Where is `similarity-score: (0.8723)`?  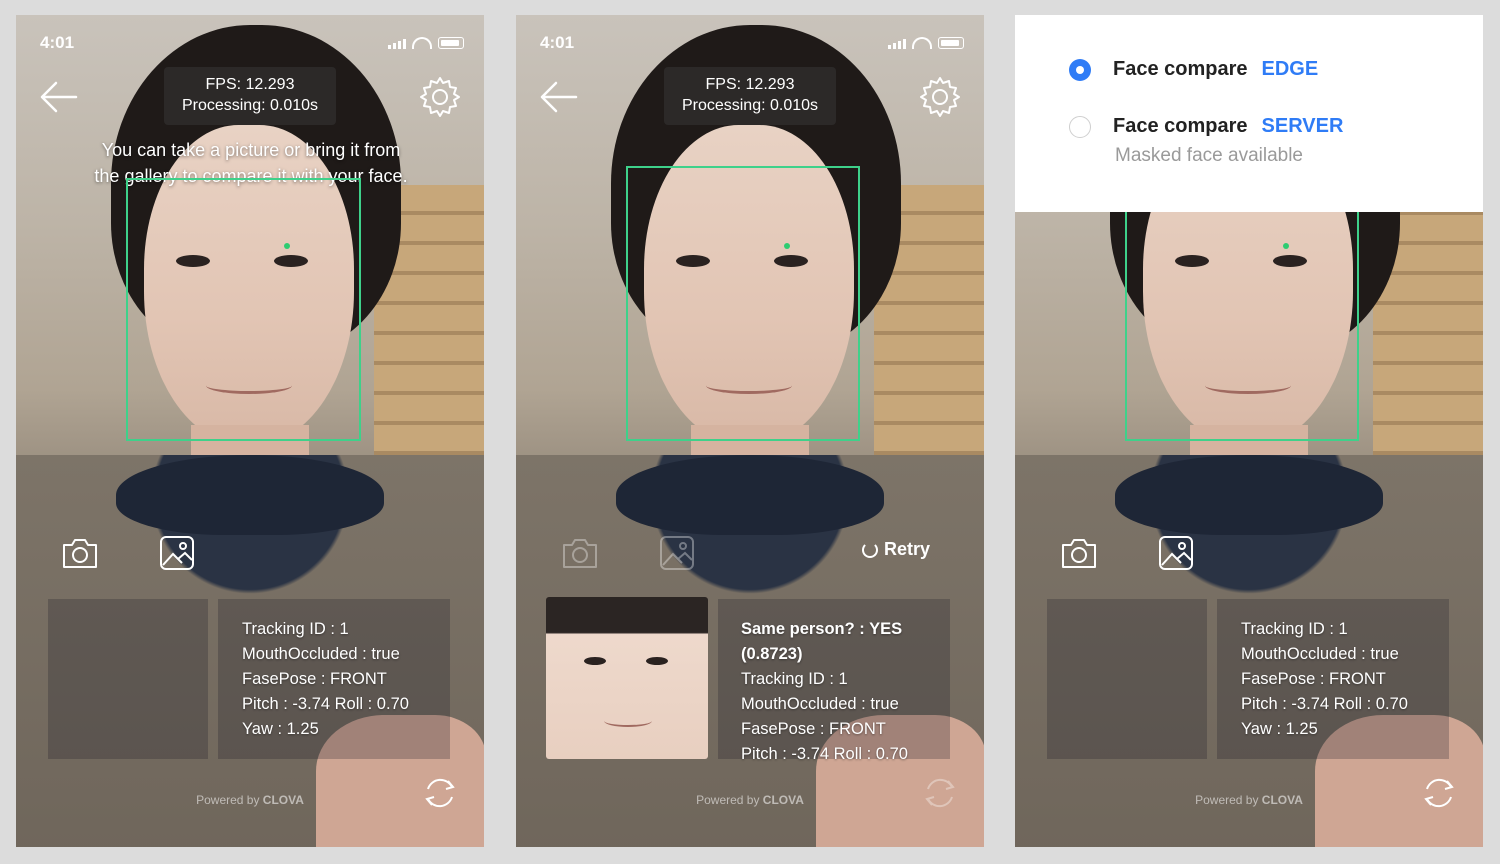
similarity-score: (0.8723) is located at coordinates (772, 654).